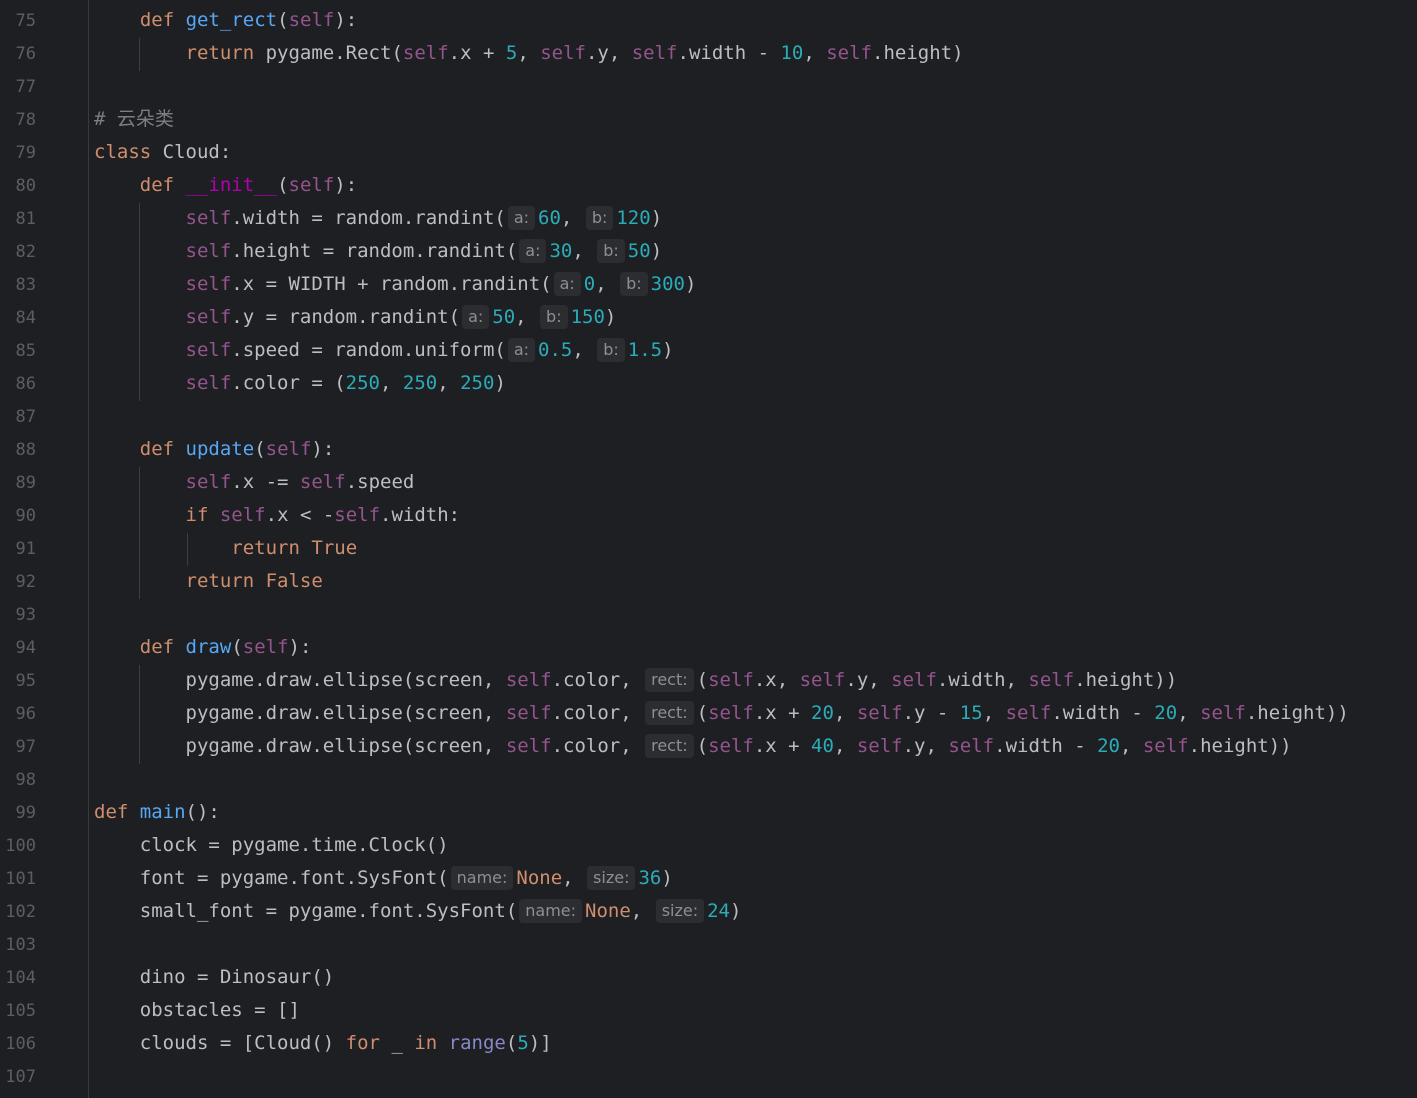 The image size is (1417, 1098). Describe the element at coordinates (25, 285) in the screenshot. I see `line-number: 83` at that location.